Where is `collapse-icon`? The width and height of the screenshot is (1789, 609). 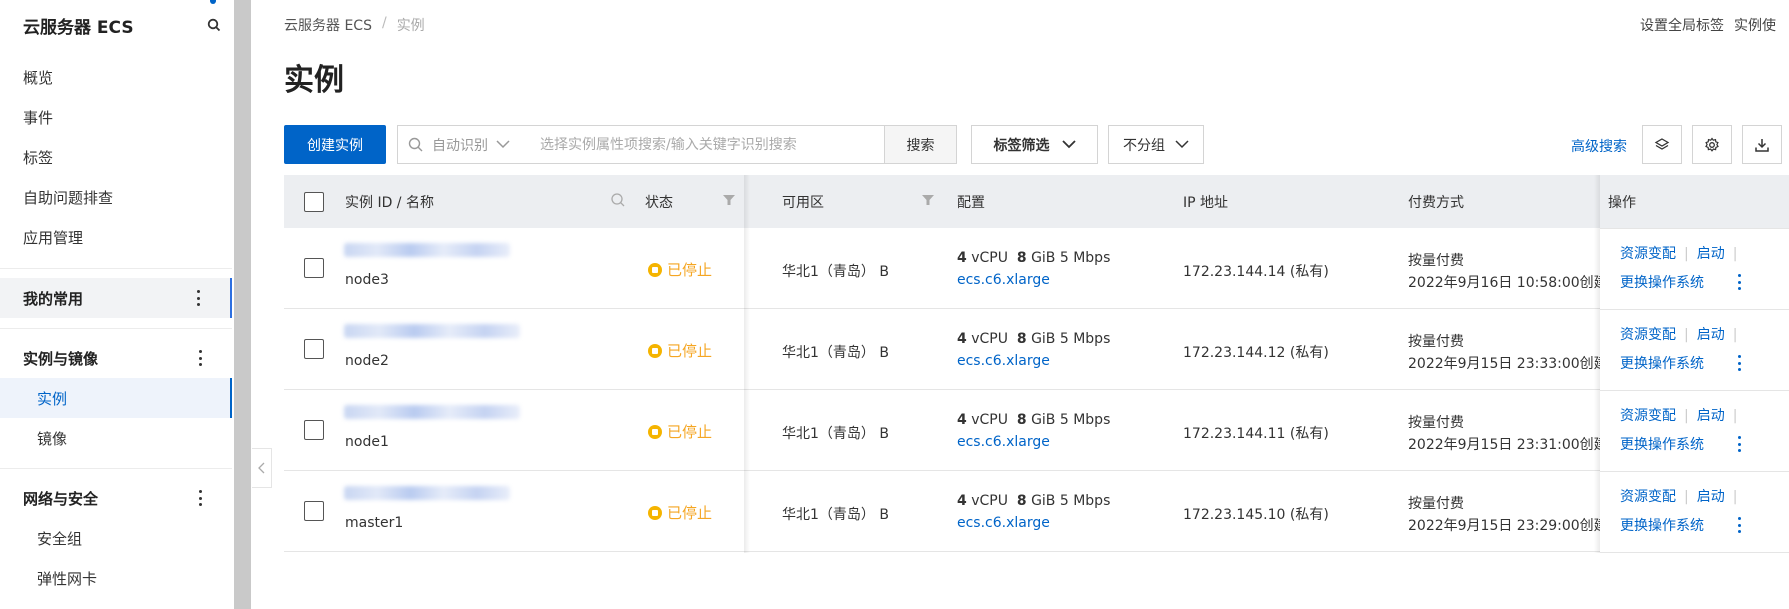
collapse-icon is located at coordinates (262, 468).